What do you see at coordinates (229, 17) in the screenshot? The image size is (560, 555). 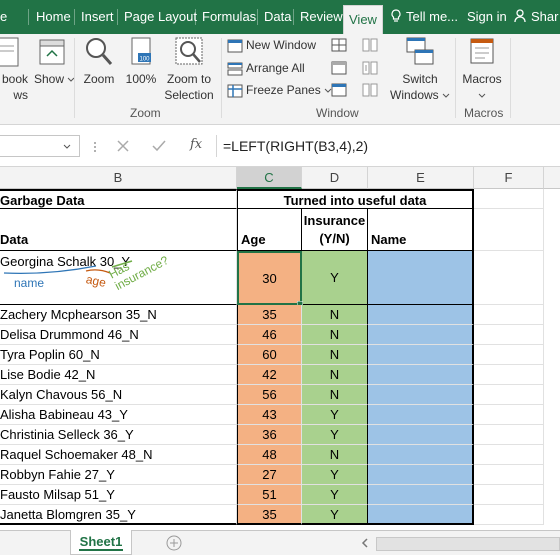 I see `tab-formulas: Formulas` at bounding box center [229, 17].